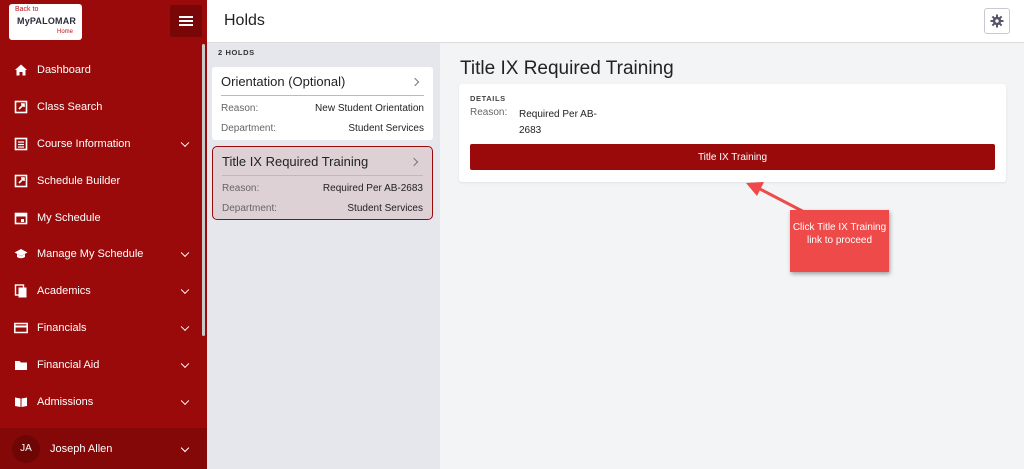 This screenshot has width=1024, height=469. Describe the element at coordinates (283, 81) in the screenshot. I see `hold-title-text: Orientation (Optional)` at that location.